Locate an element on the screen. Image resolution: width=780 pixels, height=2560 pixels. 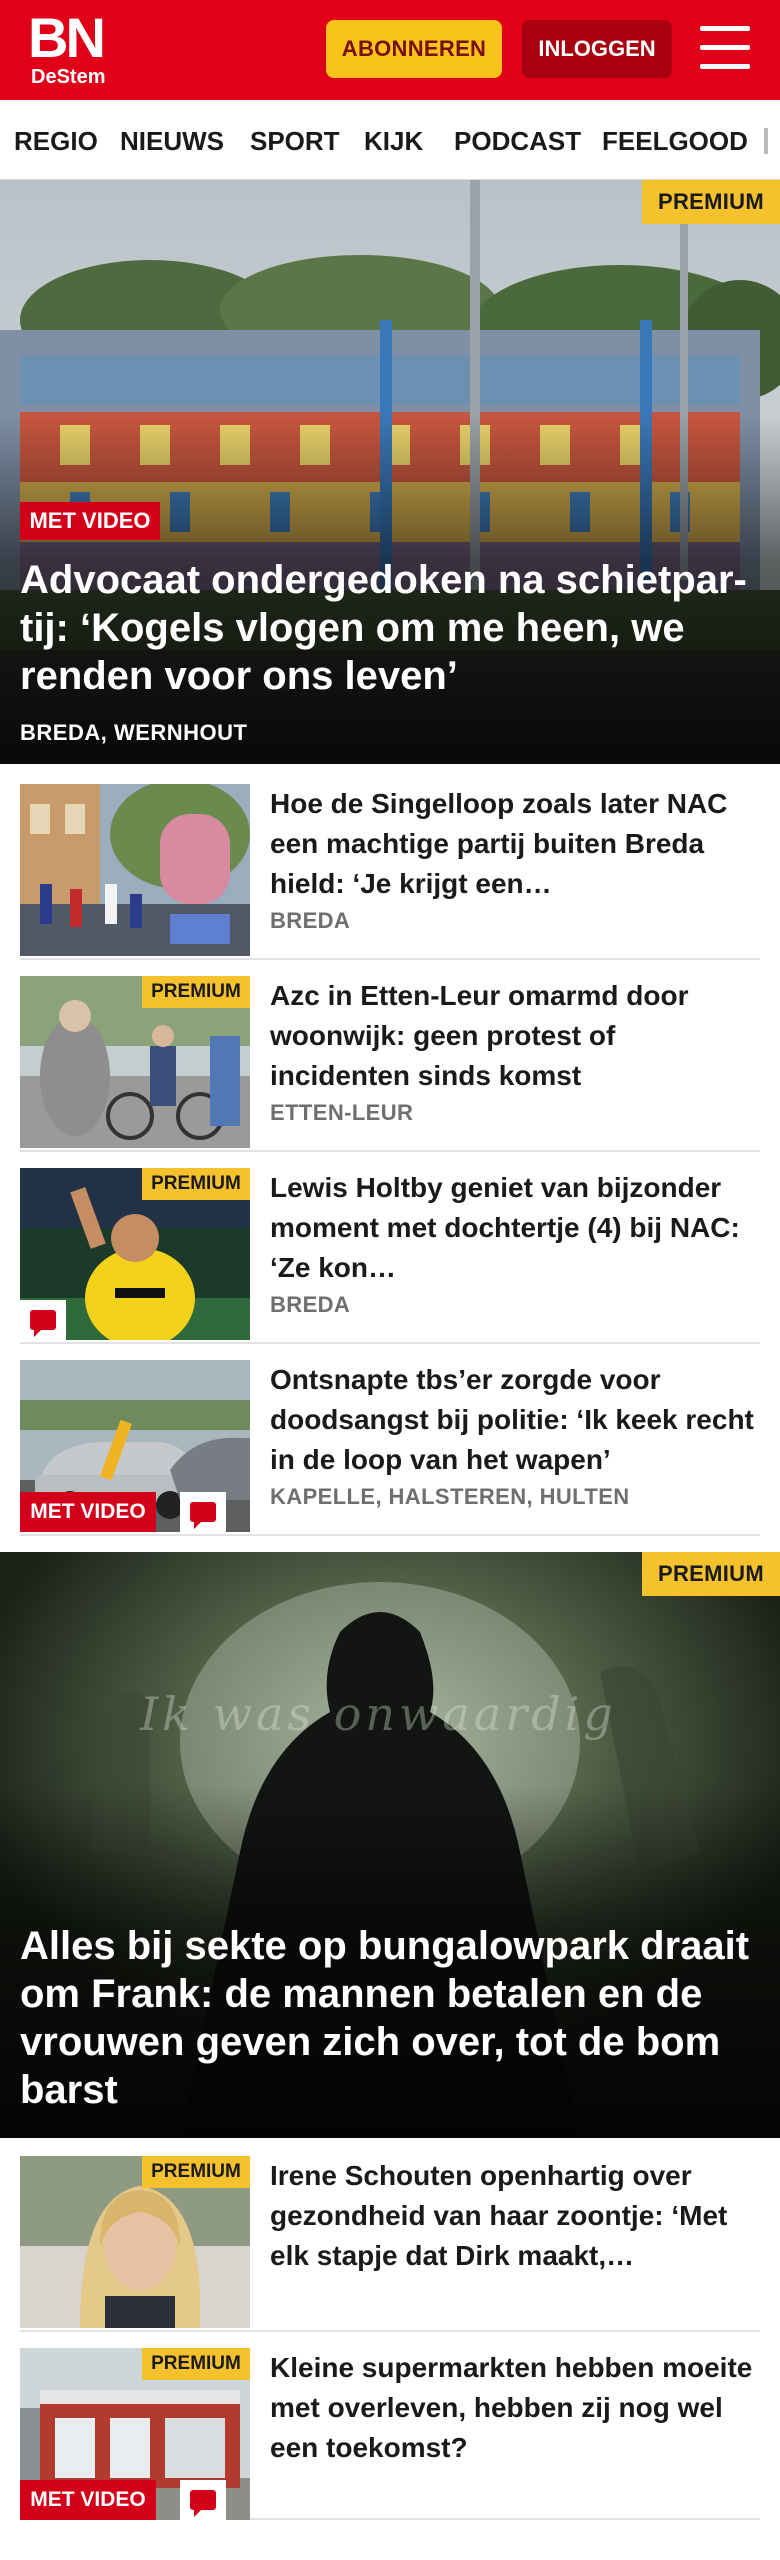
site-logo: BN DeStem is located at coordinates (70, 47).